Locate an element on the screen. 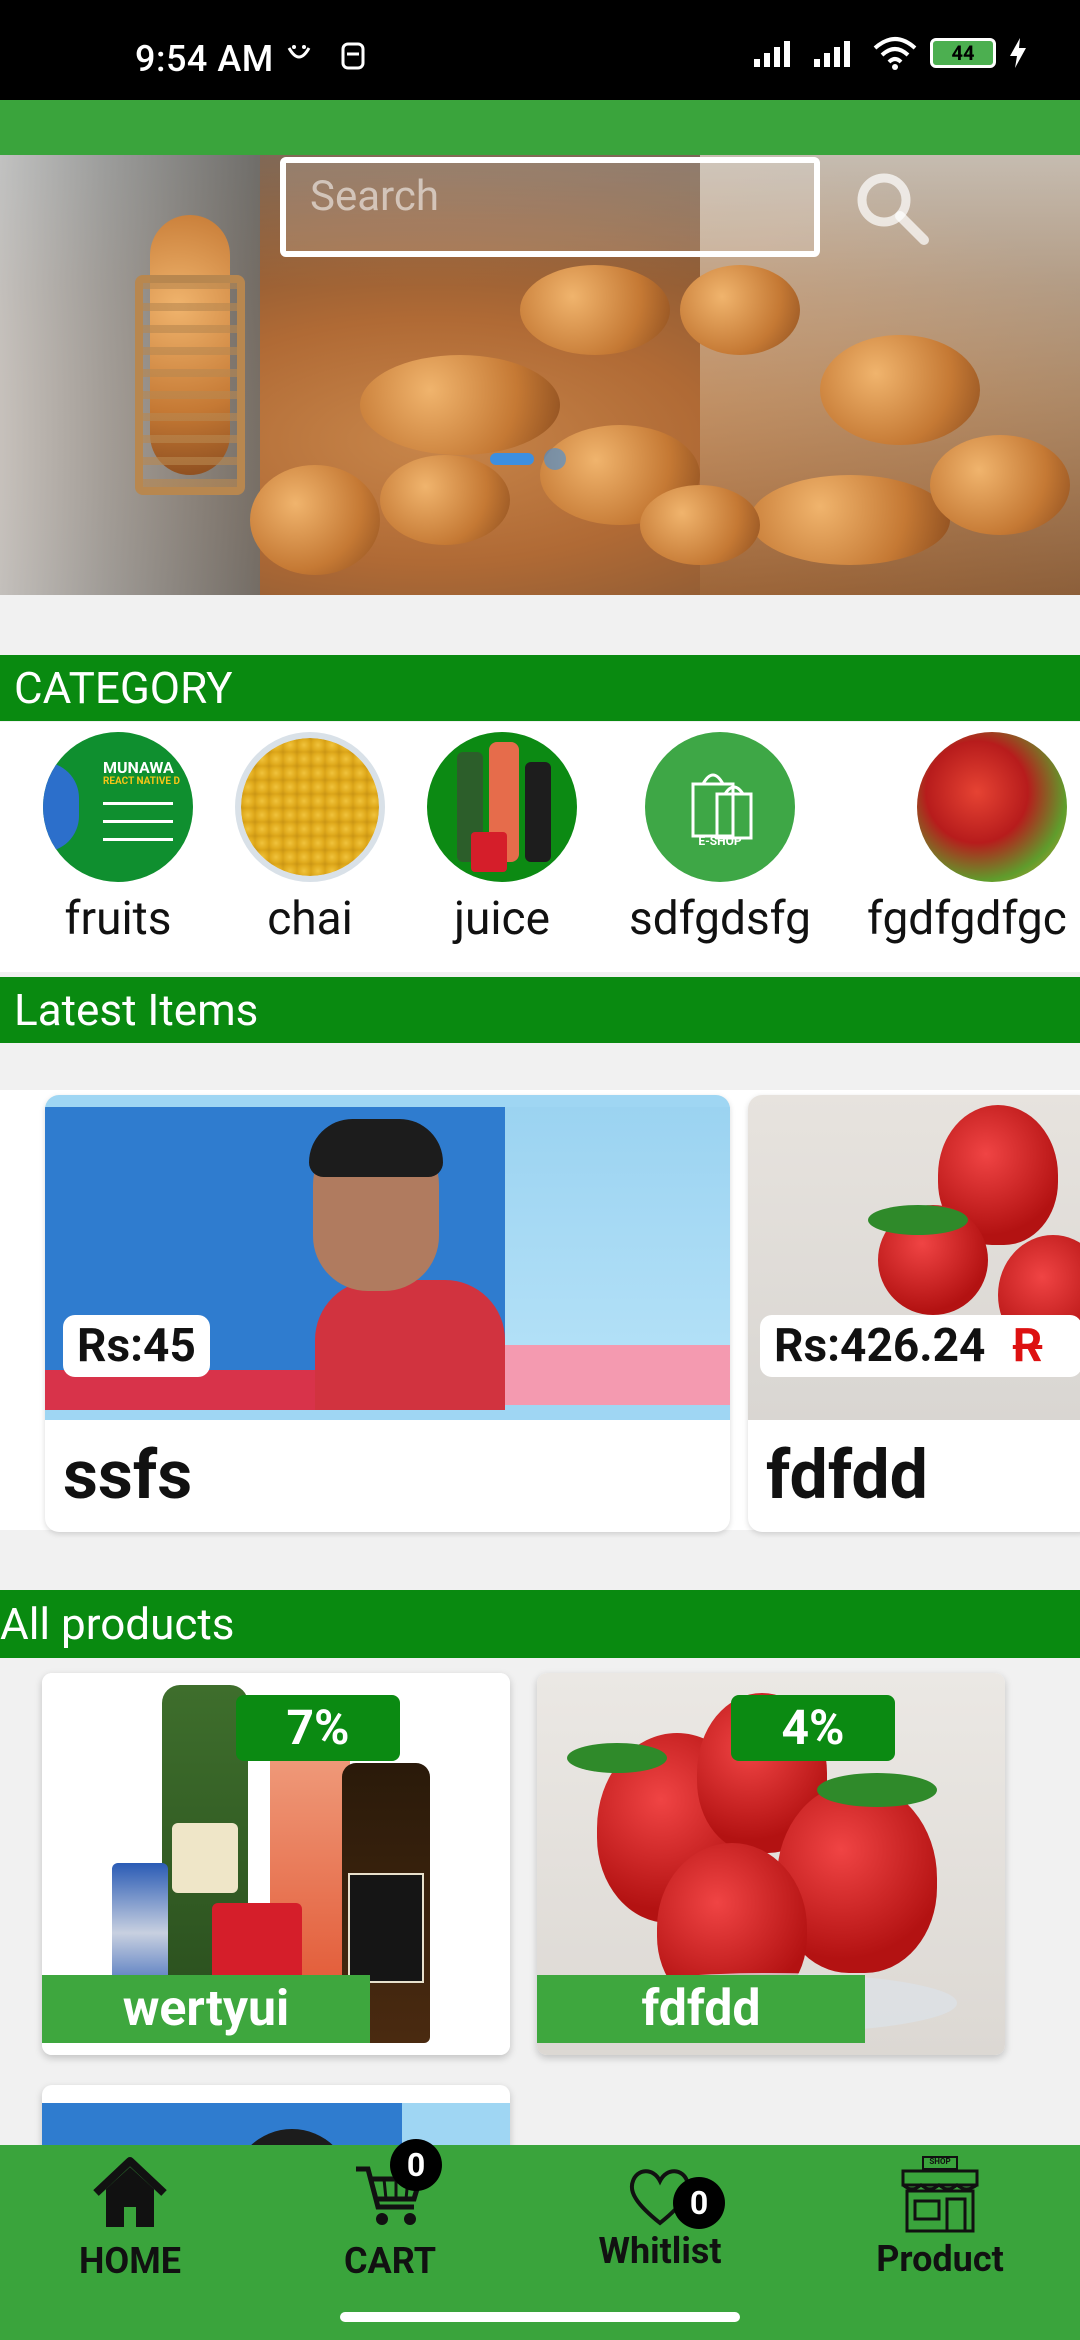  all-products-header: All products is located at coordinates (540, 1624).